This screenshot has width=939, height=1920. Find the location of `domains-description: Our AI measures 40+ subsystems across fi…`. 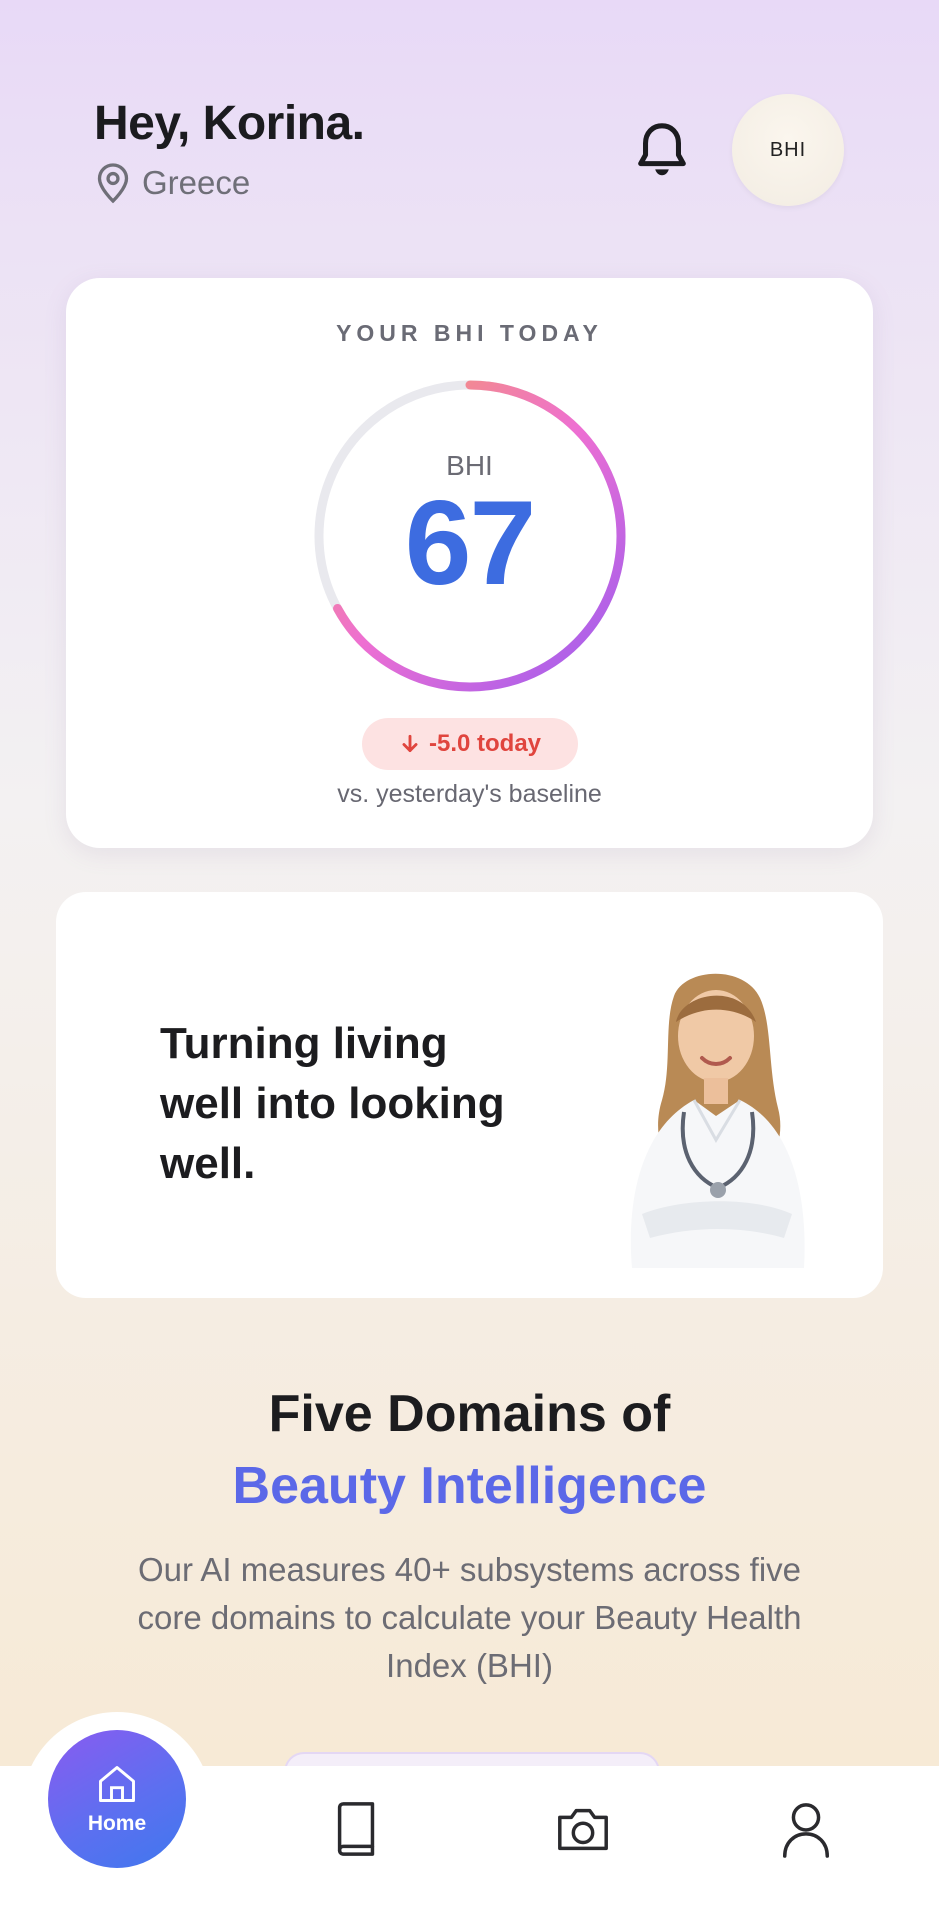

domains-description: Our AI measures 40+ subsystems across fi… is located at coordinates (469, 1617).